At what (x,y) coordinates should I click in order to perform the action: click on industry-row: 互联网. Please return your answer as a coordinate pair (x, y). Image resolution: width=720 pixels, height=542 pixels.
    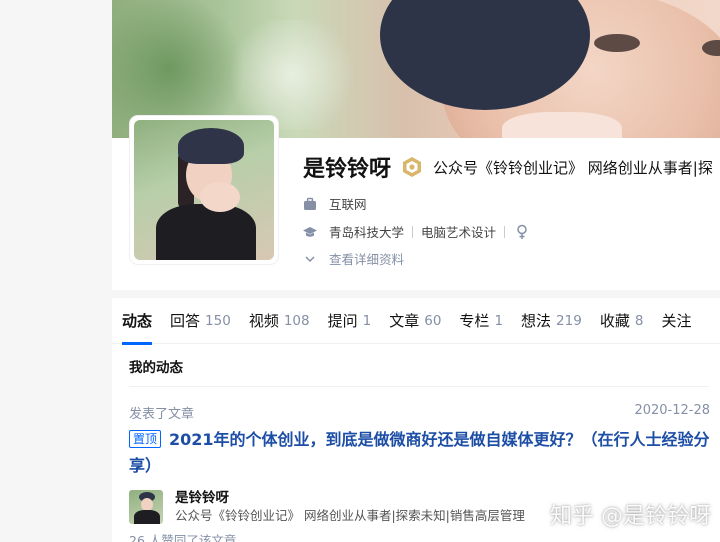
    Looking at the image, I should click on (335, 203).